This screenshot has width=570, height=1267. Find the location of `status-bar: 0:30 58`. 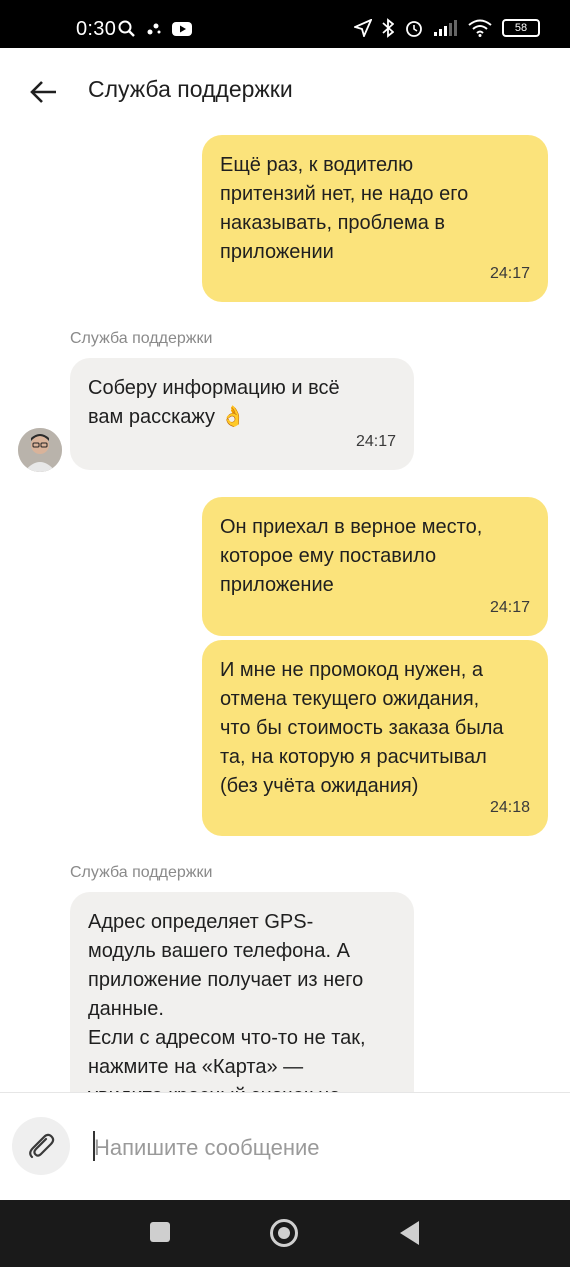

status-bar: 0:30 58 is located at coordinates (285, 24).